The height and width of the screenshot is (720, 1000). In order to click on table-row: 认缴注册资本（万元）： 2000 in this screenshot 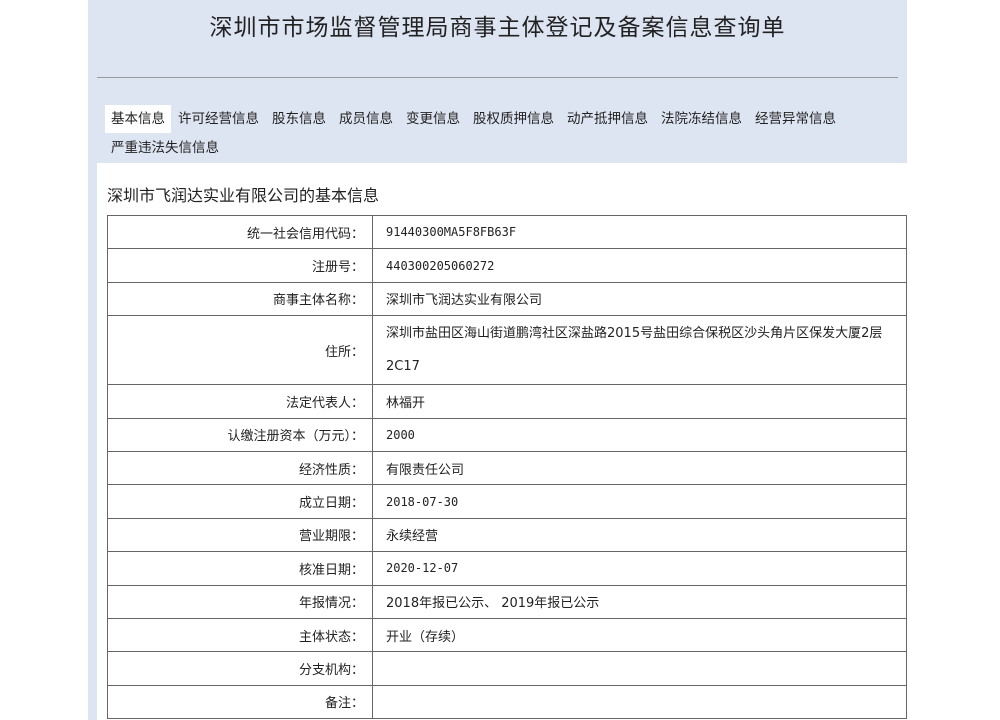, I will do `click(507, 434)`.